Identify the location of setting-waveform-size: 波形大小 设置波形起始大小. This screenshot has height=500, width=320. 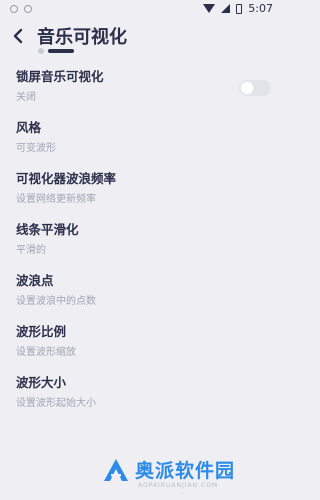
(140, 397).